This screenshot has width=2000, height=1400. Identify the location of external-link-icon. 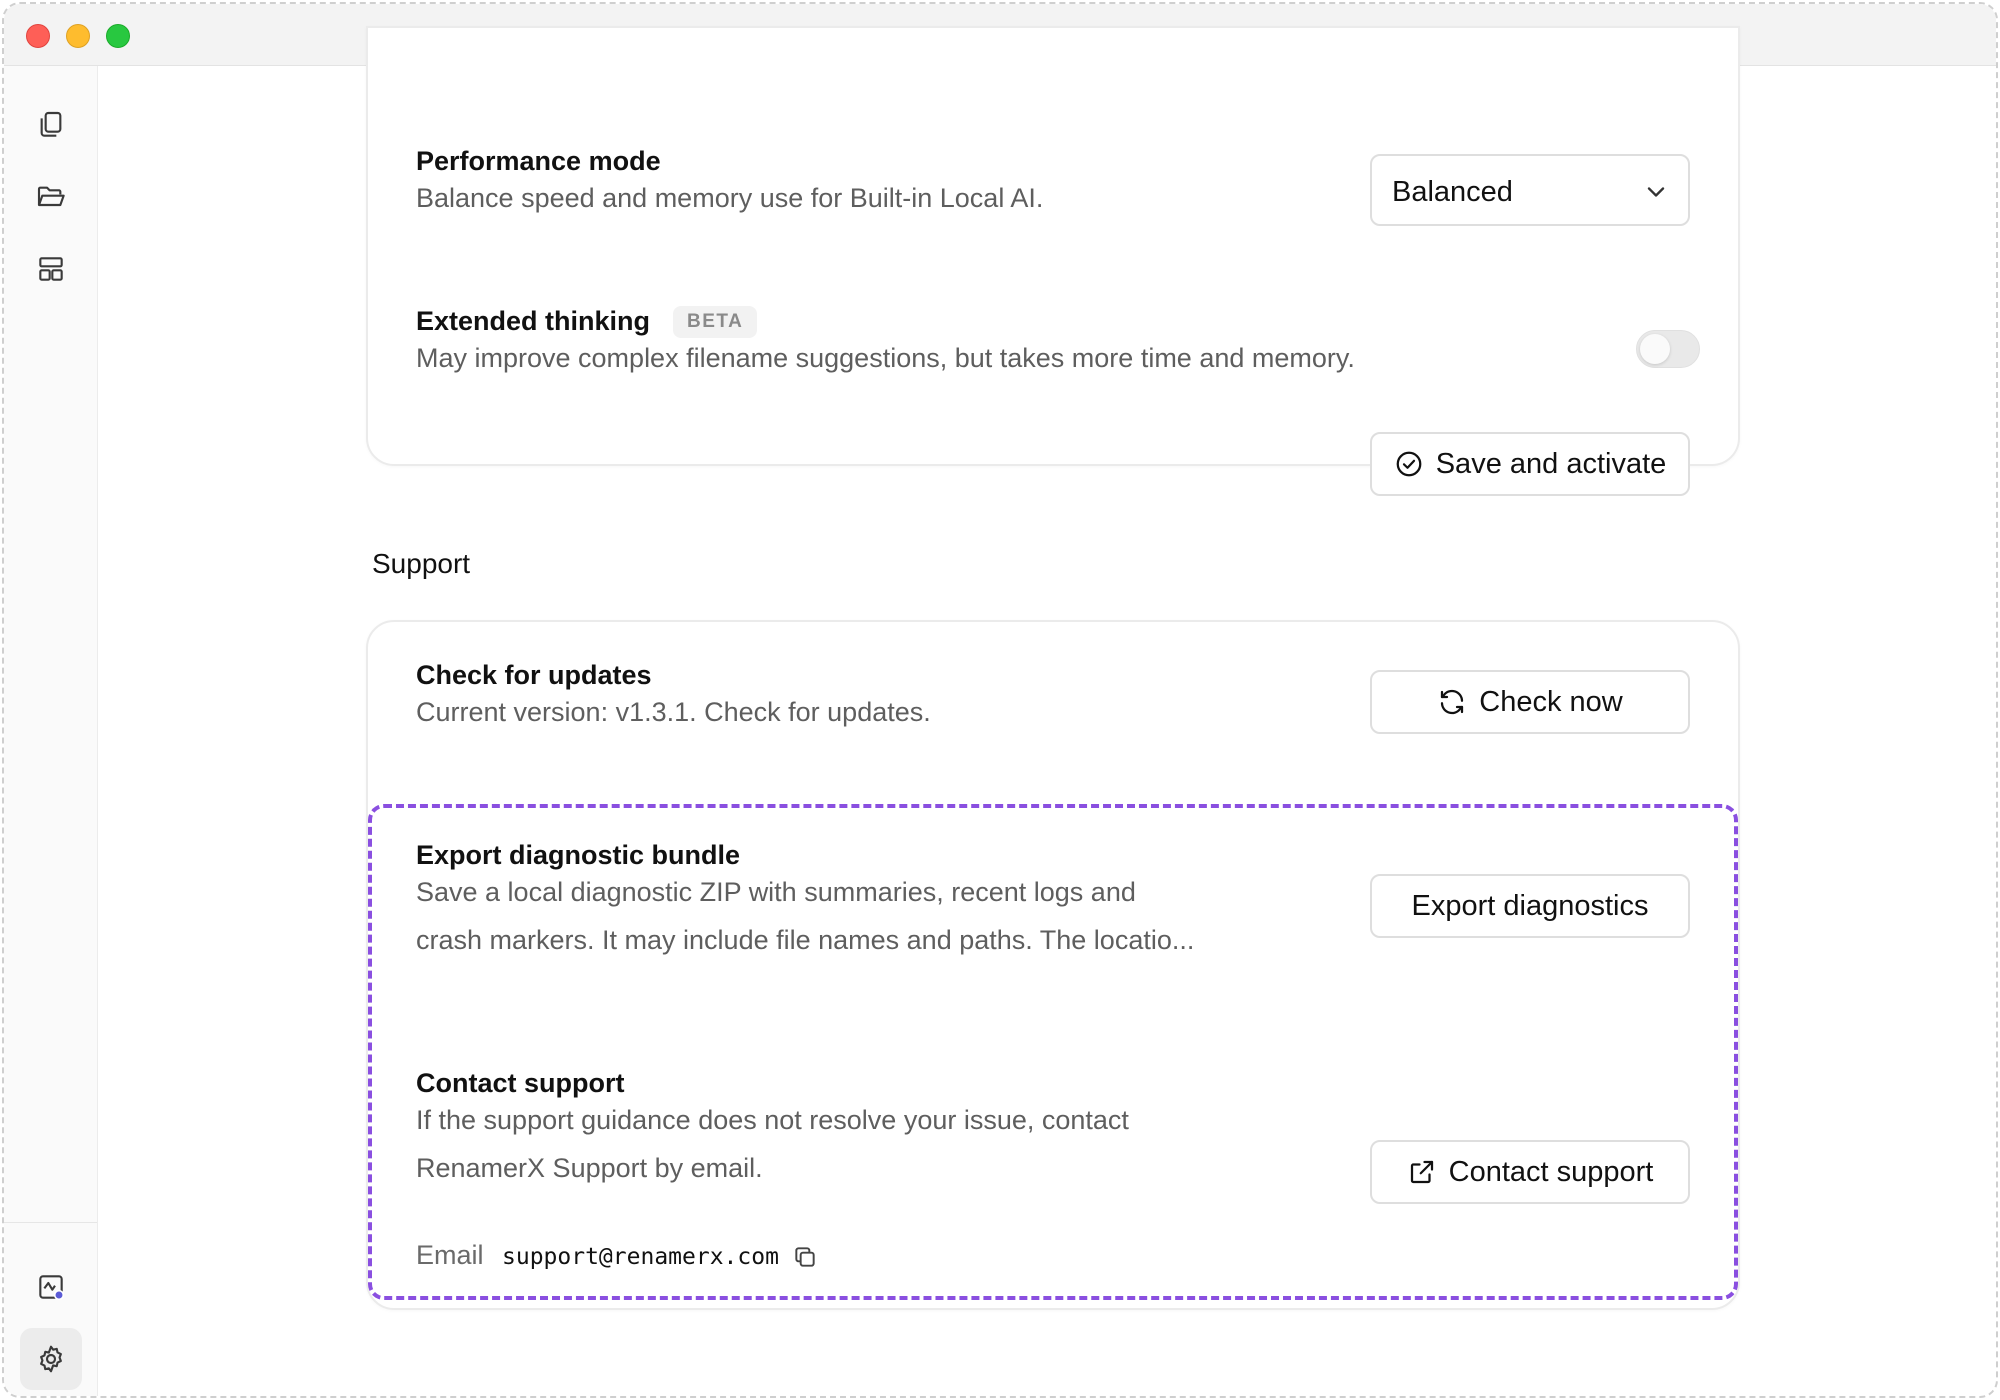
(1421, 1172).